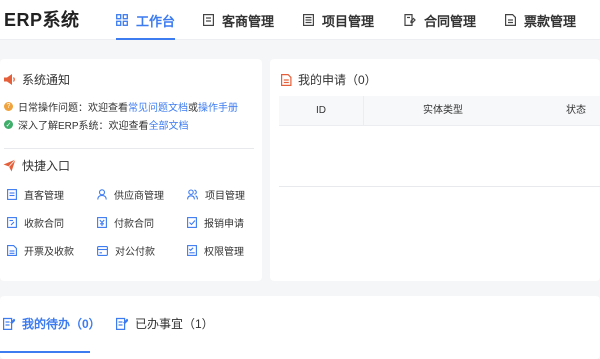 Image resolution: width=600 pixels, height=359 pixels. I want to click on quick-link-suppliers: 供应商管理, so click(130, 194).